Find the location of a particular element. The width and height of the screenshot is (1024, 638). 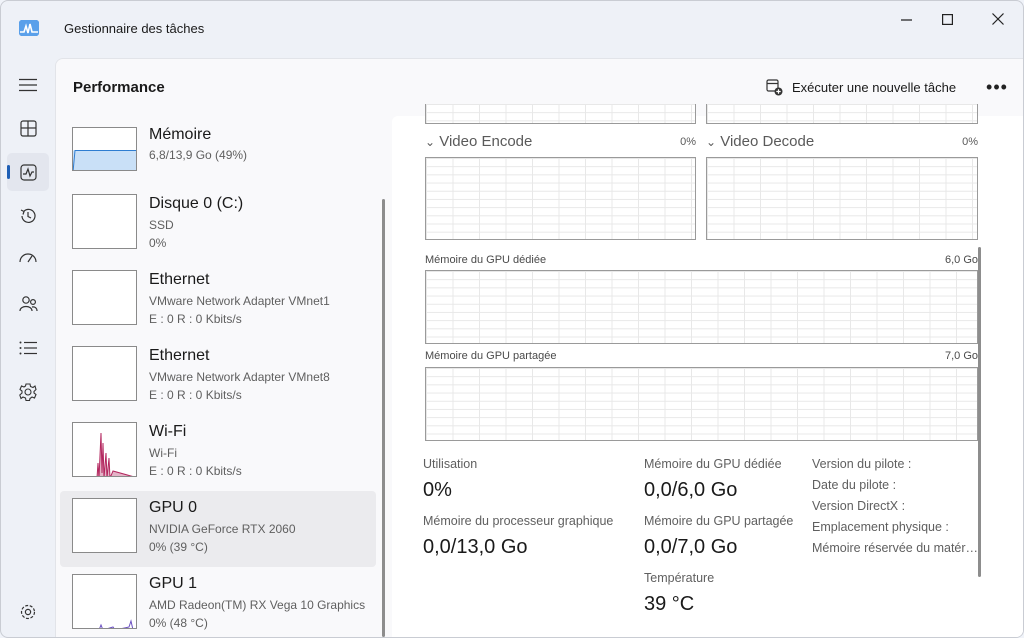

window-title: Gestionnaire des tâches is located at coordinates (134, 28).